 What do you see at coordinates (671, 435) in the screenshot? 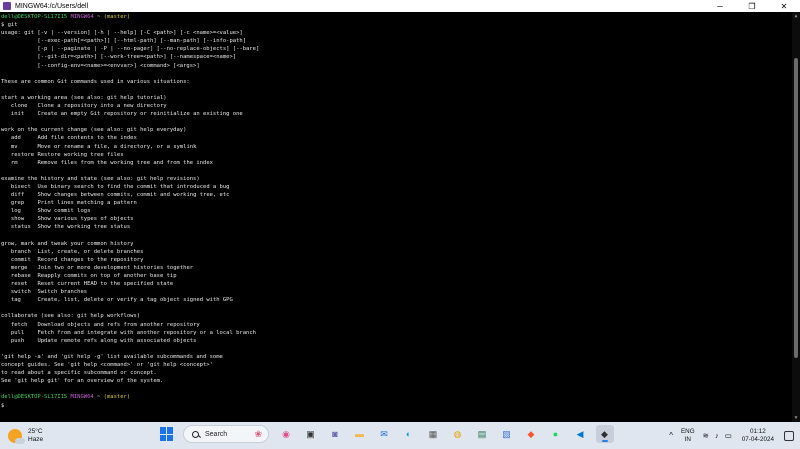
I see `show-hidden-icons-chevron-icon: ^` at bounding box center [671, 435].